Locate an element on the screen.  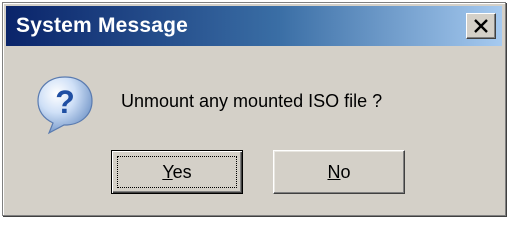
close-button is located at coordinates (481, 26).